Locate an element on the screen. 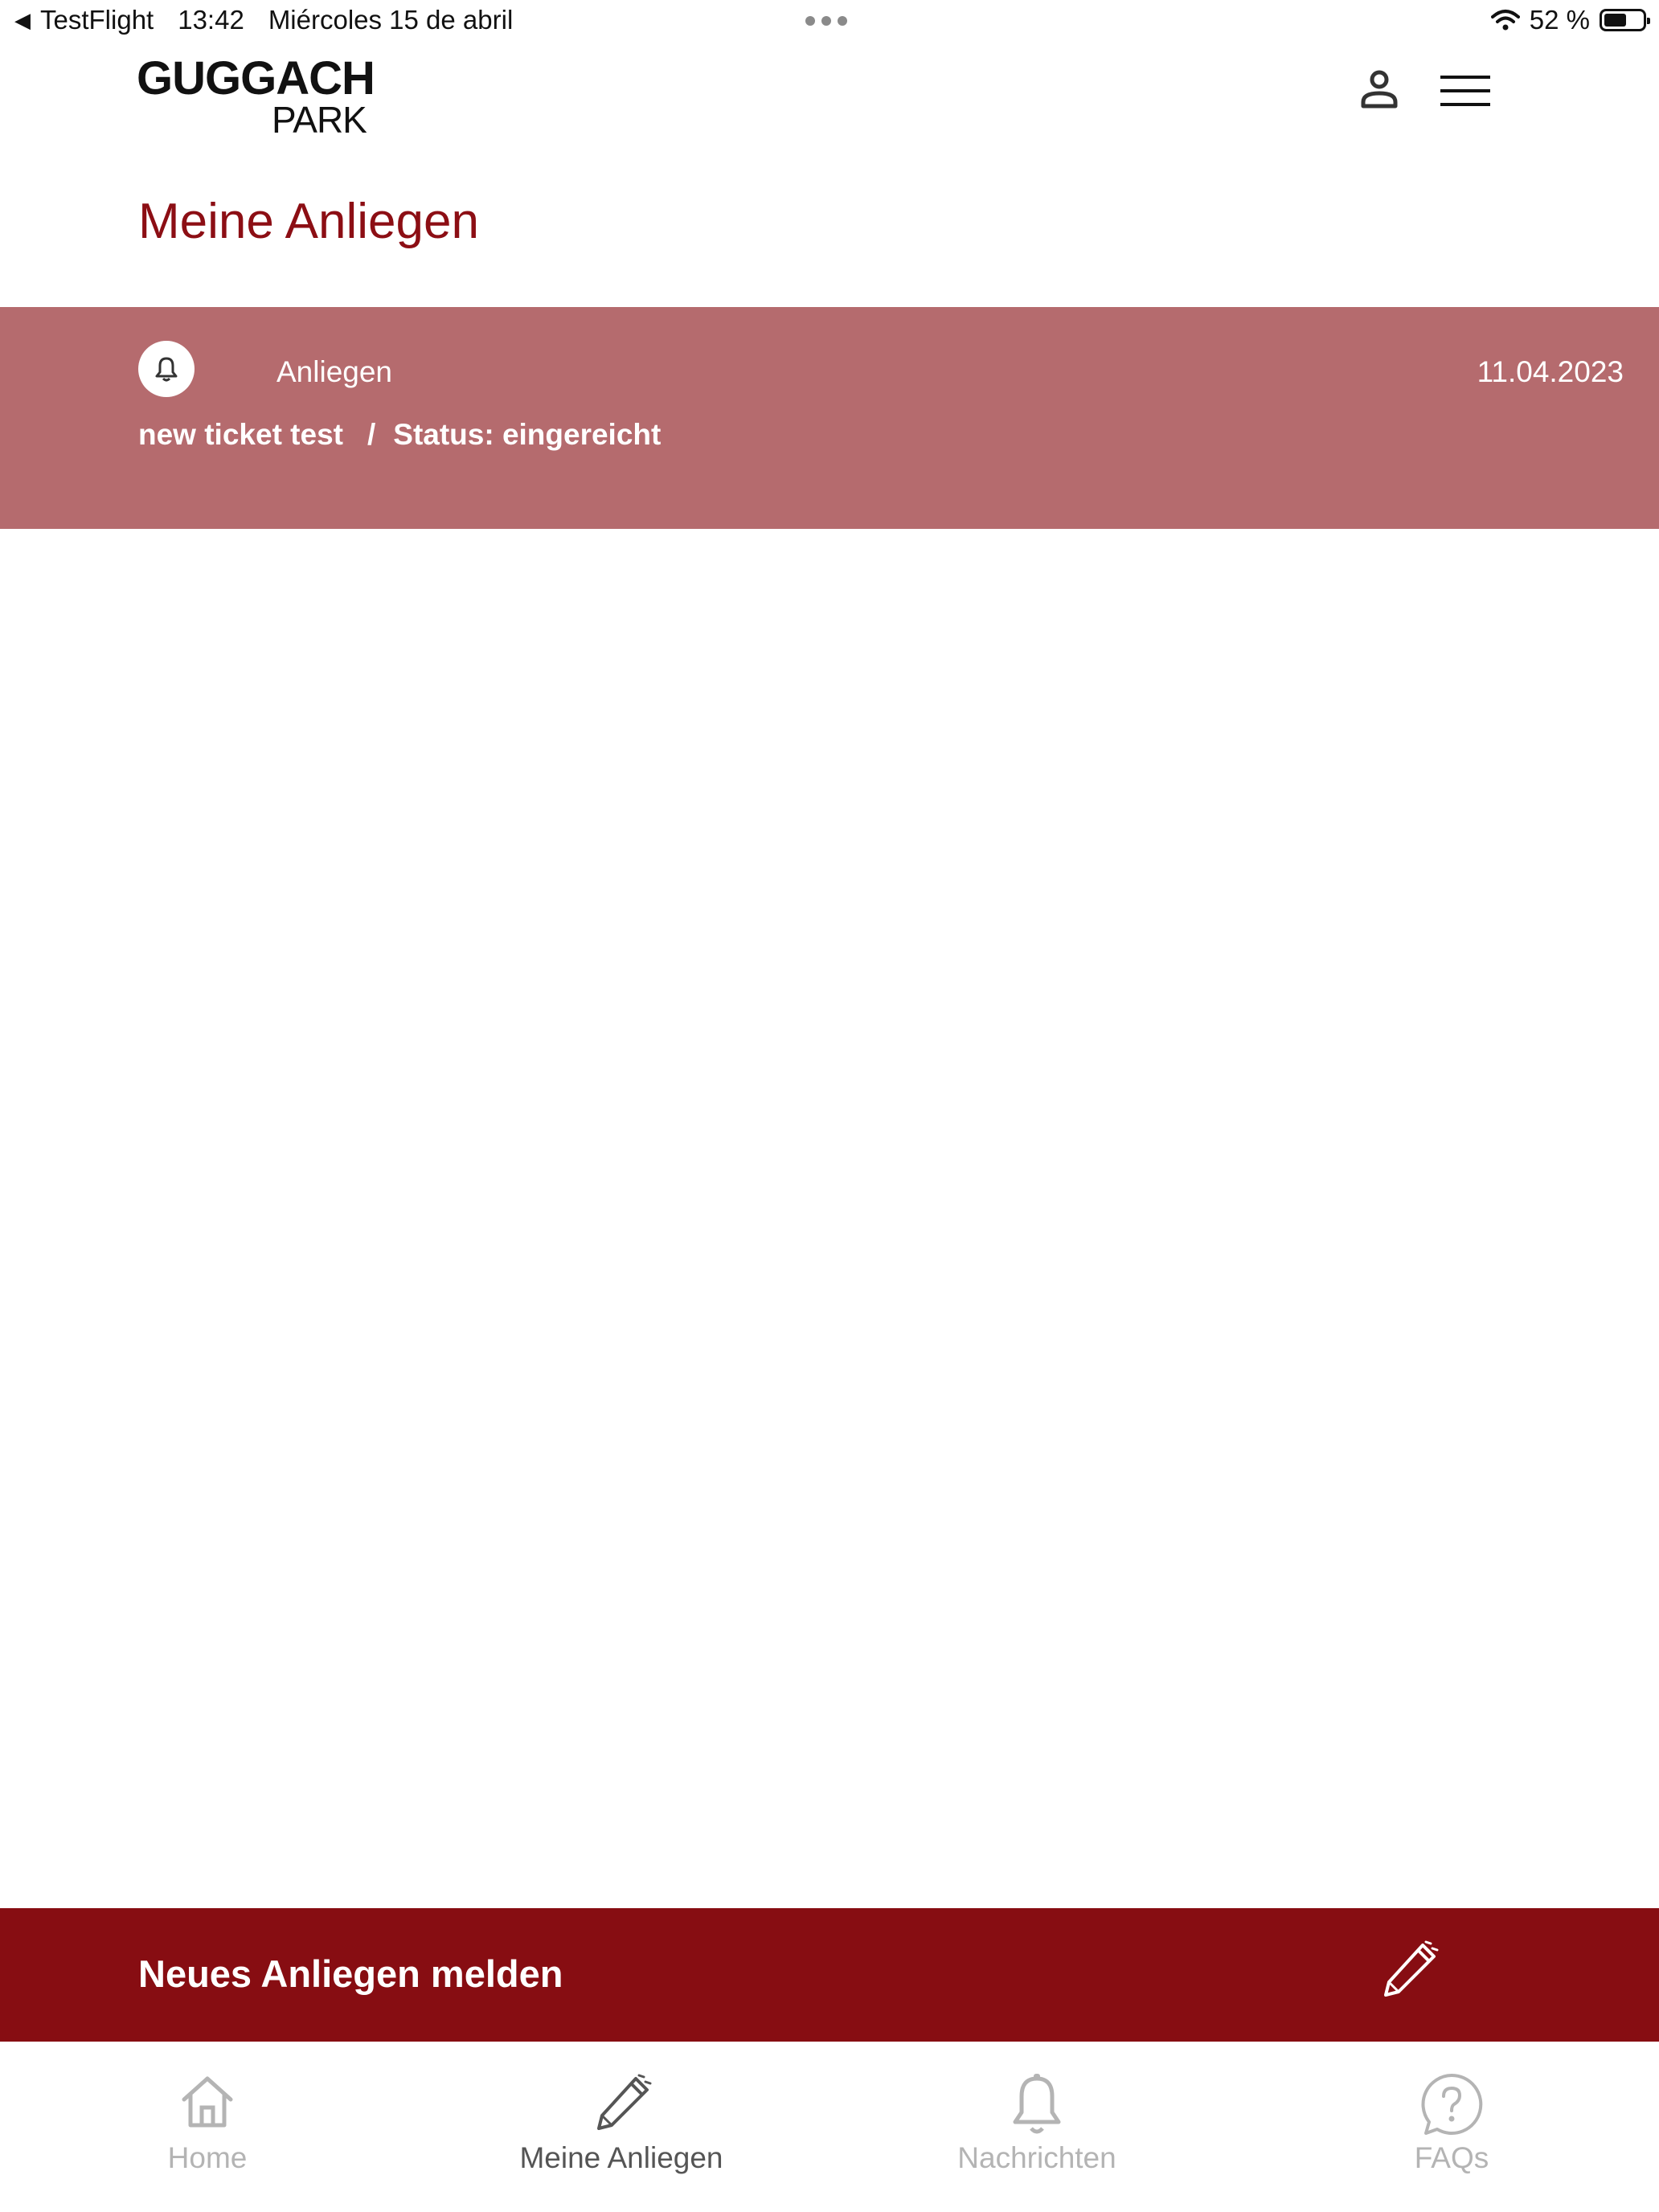 This screenshot has height=2212, width=1659. tab-nachrichten: Nachrichten is located at coordinates (1037, 2127).